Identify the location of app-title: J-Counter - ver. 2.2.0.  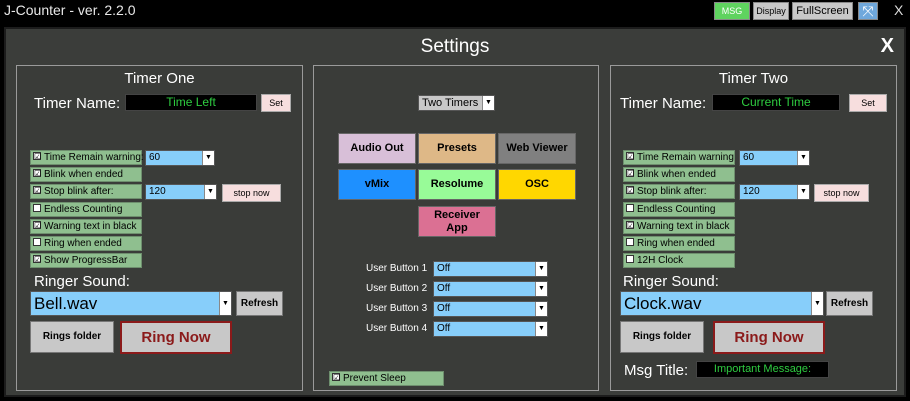
(70, 10).